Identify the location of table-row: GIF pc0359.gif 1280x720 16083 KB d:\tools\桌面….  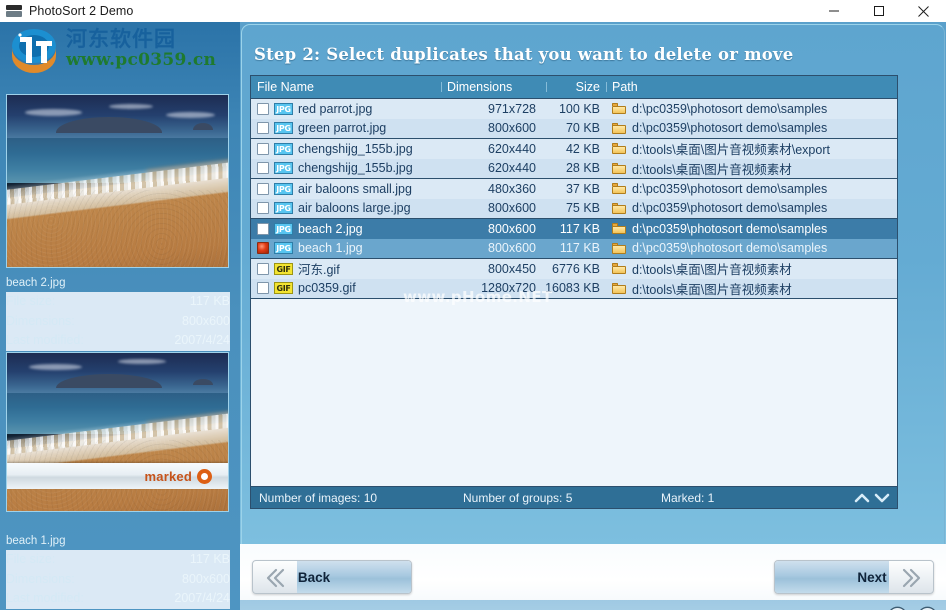
(574, 288).